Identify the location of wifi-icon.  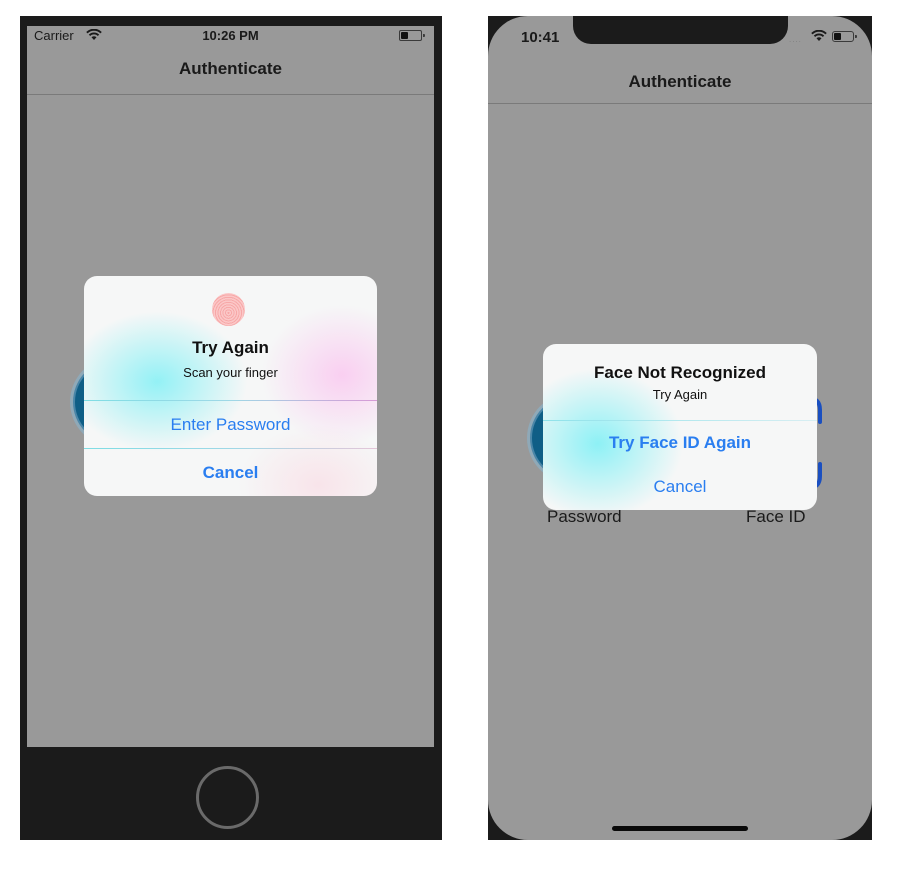
(819, 35).